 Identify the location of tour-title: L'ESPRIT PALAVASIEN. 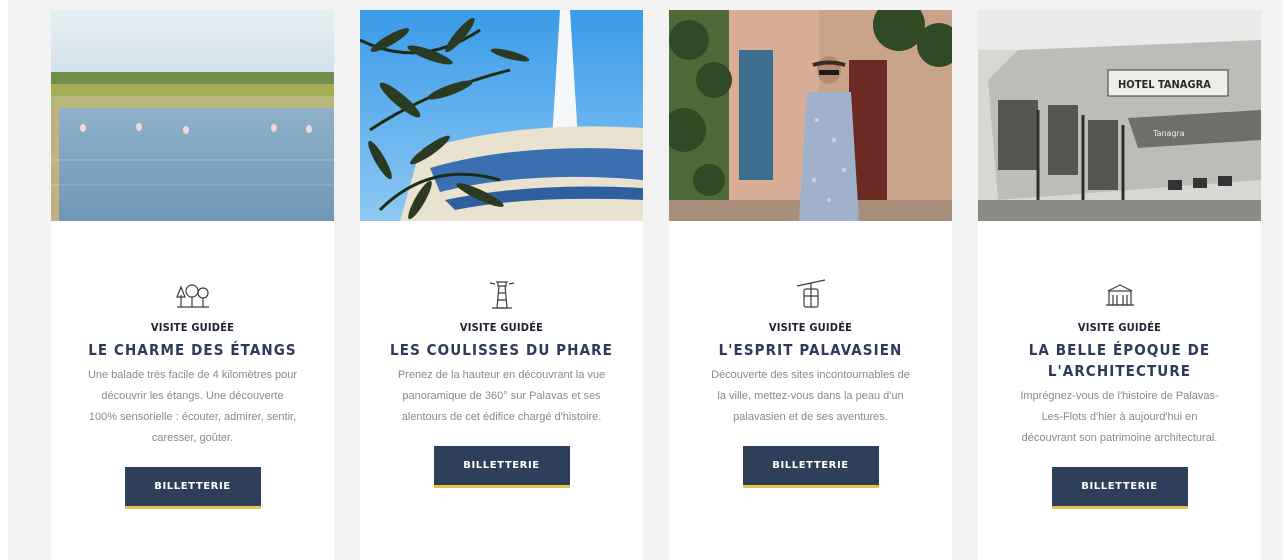
(810, 350).